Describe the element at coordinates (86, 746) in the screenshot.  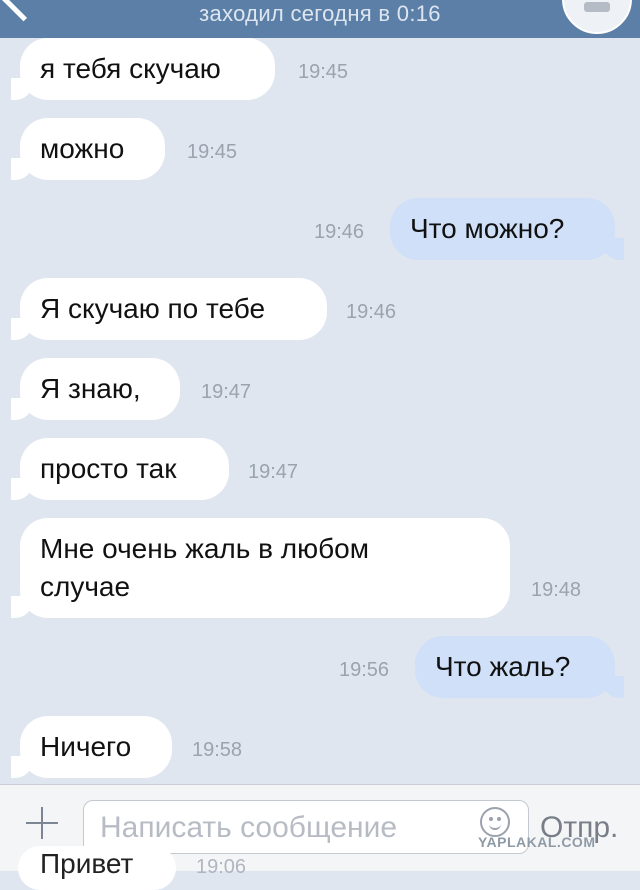
I see `message-text: Ничего` at that location.